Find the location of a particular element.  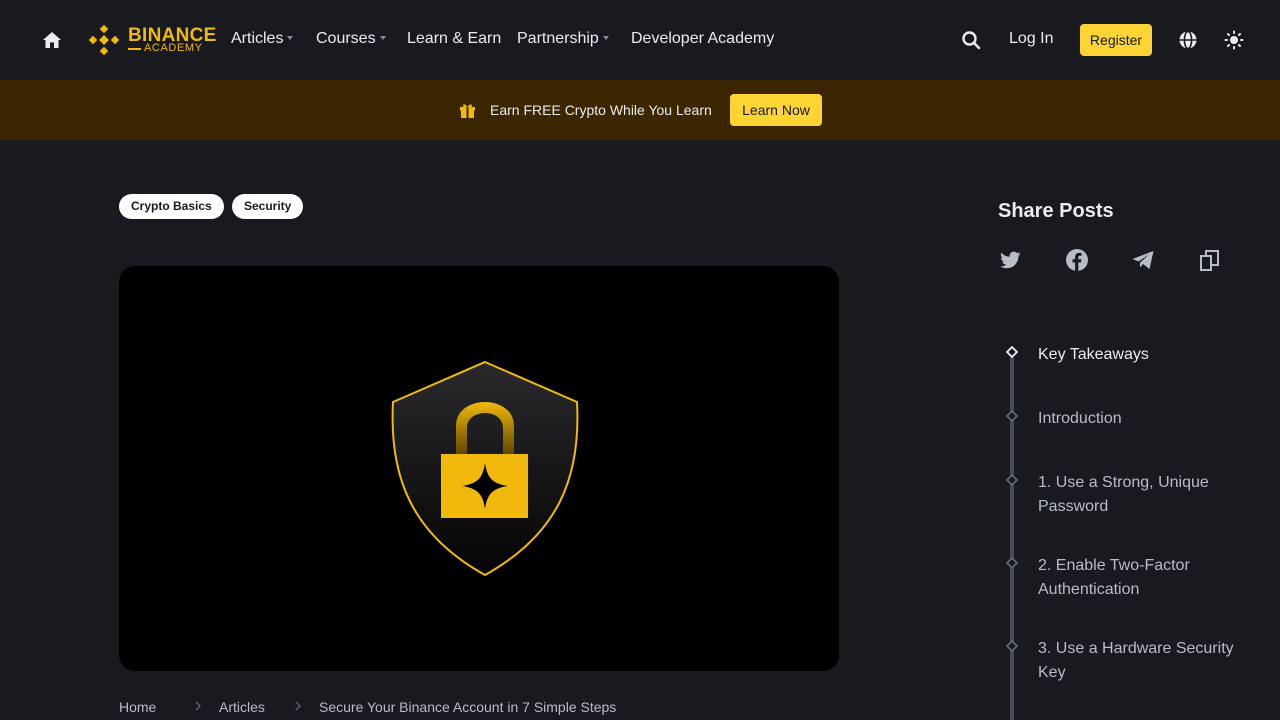

toc-item-hardware-key: 3. Use a Hardware Security Key is located at coordinates (1148, 661).